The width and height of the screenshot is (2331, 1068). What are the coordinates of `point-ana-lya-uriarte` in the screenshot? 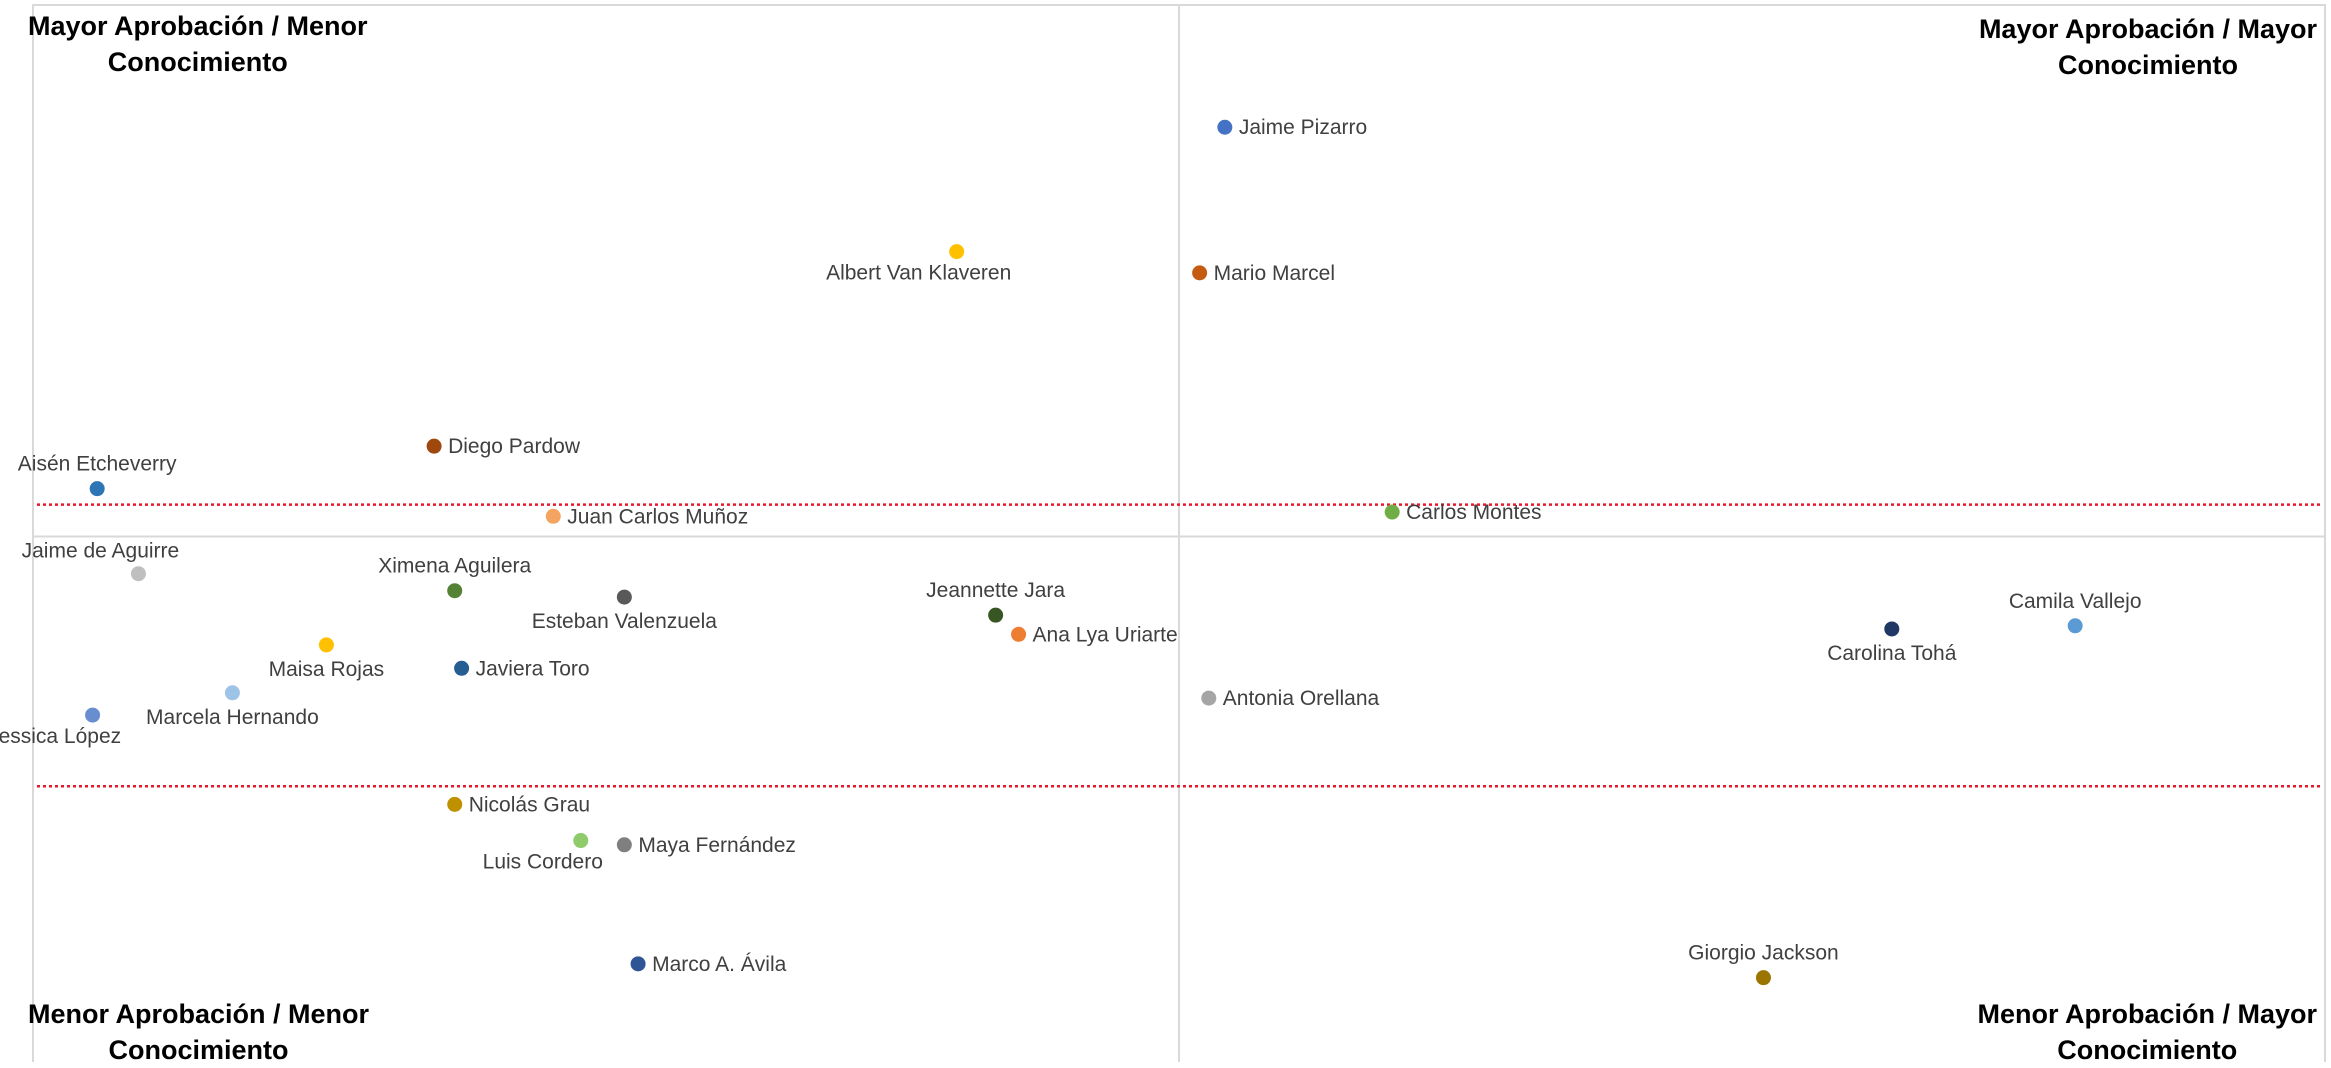 It's located at (1019, 634).